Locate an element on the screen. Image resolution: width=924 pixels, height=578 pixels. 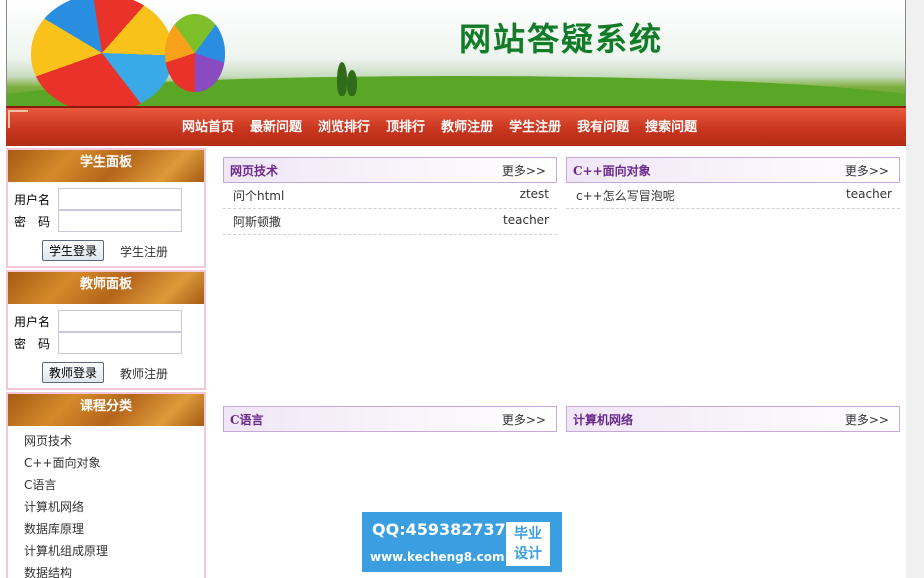
question-row: c++怎么写冒泡呢 teacher is located at coordinates (733, 196).